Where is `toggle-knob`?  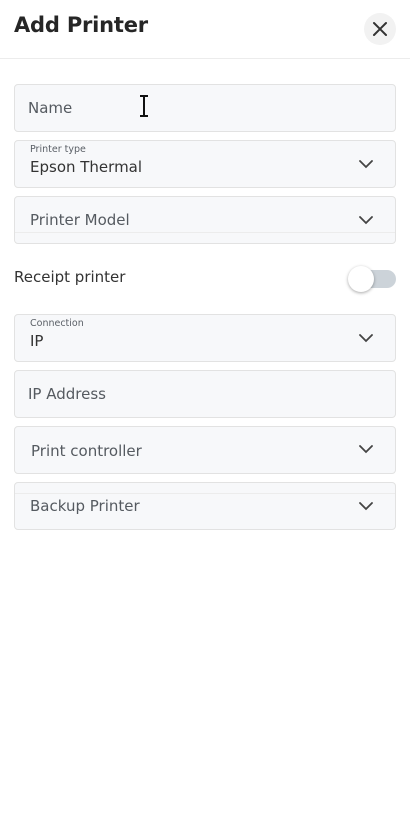 toggle-knob is located at coordinates (361, 279).